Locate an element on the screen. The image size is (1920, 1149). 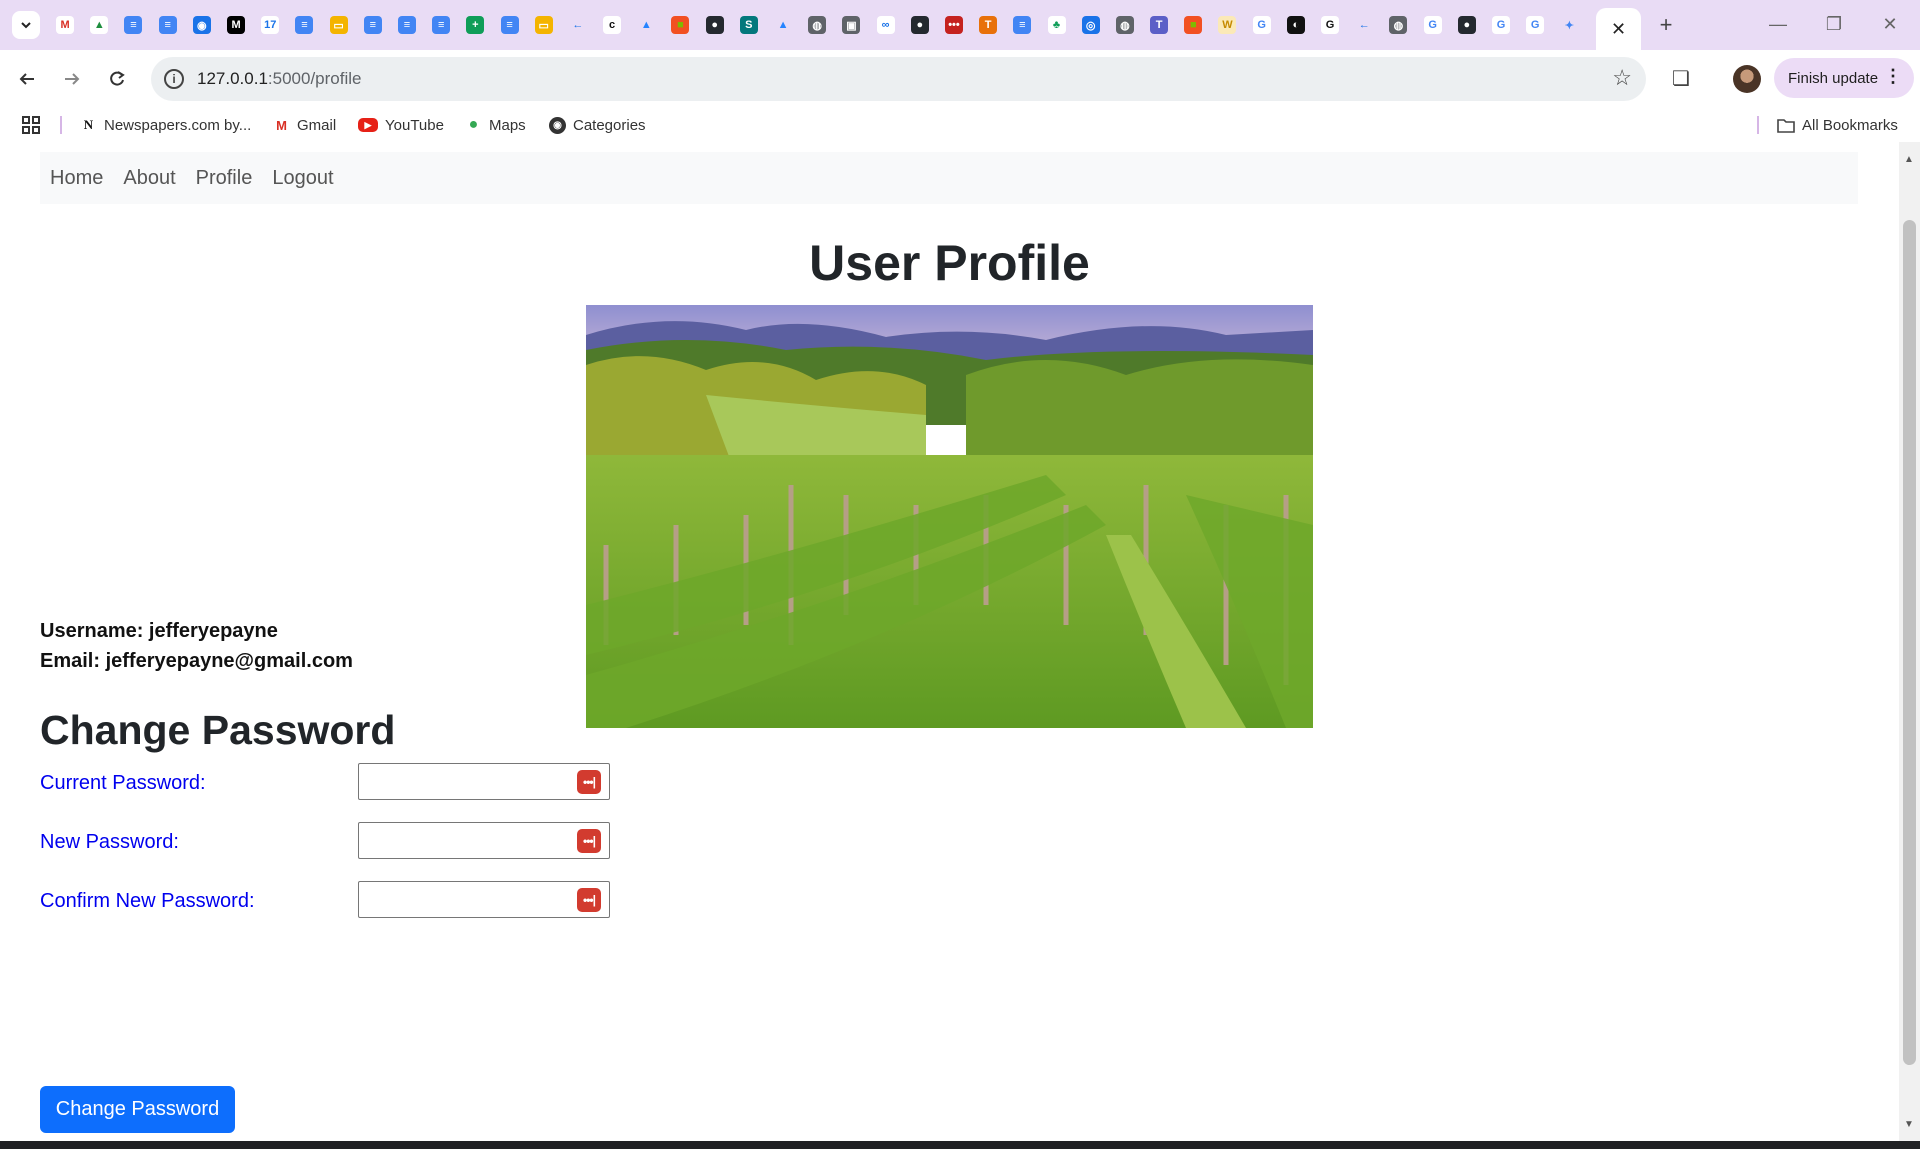
drive-icon: ▲ is located at coordinates (99, 25).